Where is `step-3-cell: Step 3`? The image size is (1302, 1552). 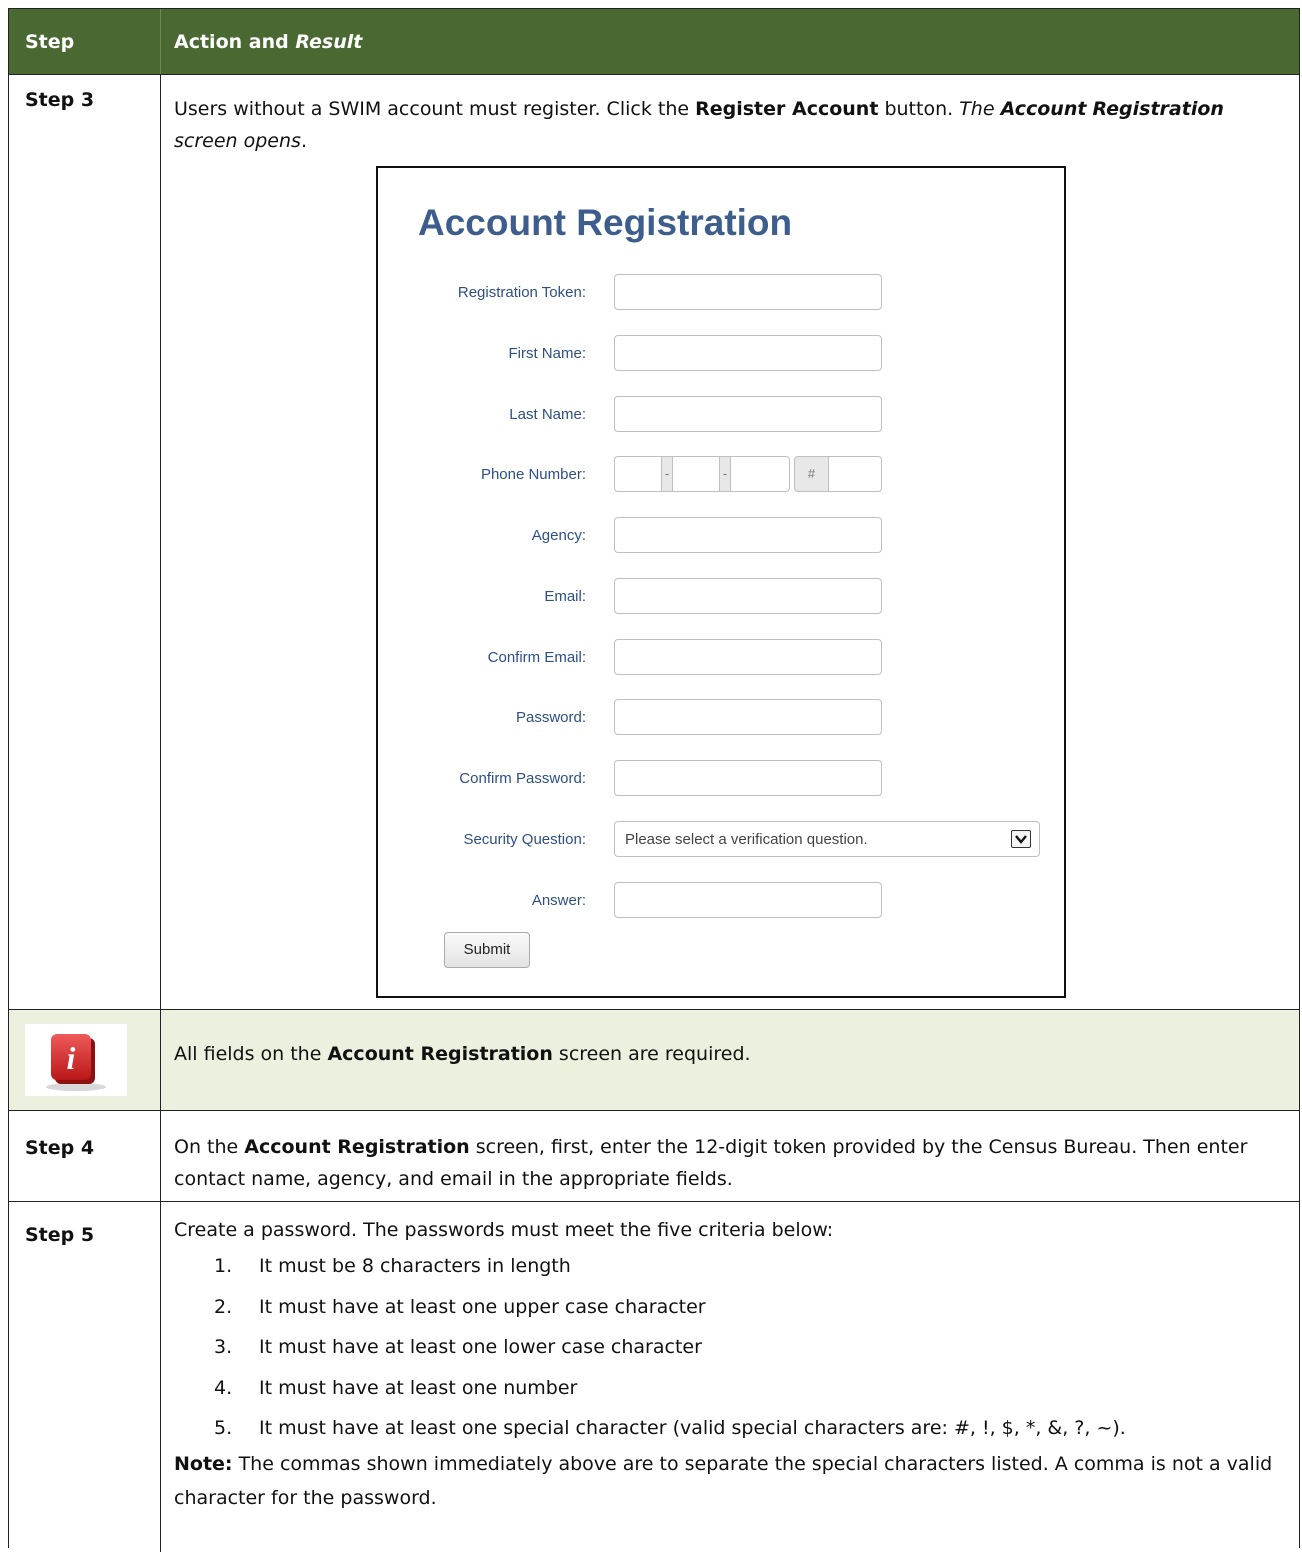
step-3-cell: Step 3 is located at coordinates (85, 542).